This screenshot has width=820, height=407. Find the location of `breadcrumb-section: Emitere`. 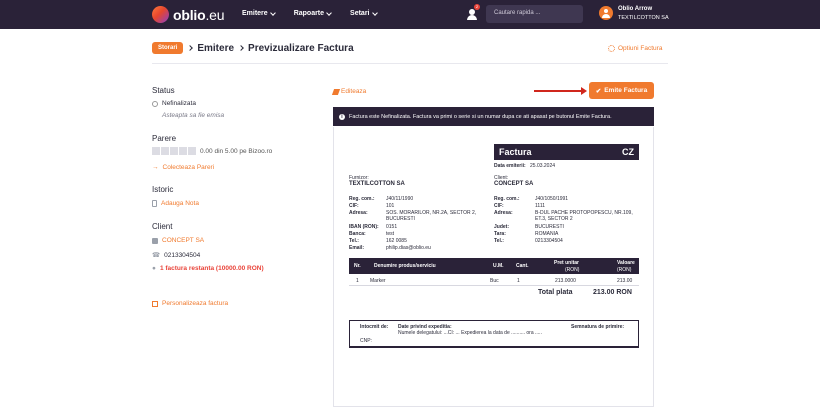

breadcrumb-section: Emitere is located at coordinates (215, 48).